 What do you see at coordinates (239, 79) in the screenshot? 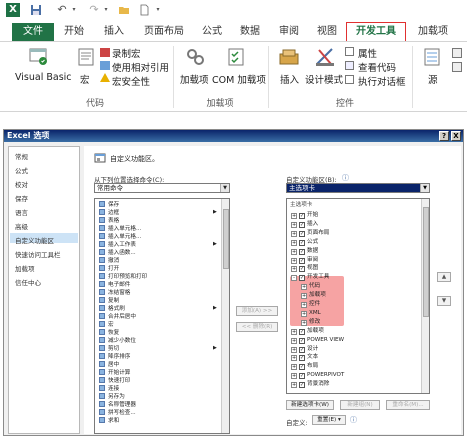
I see `com-addins-button: COM 加载项` at bounding box center [239, 79].